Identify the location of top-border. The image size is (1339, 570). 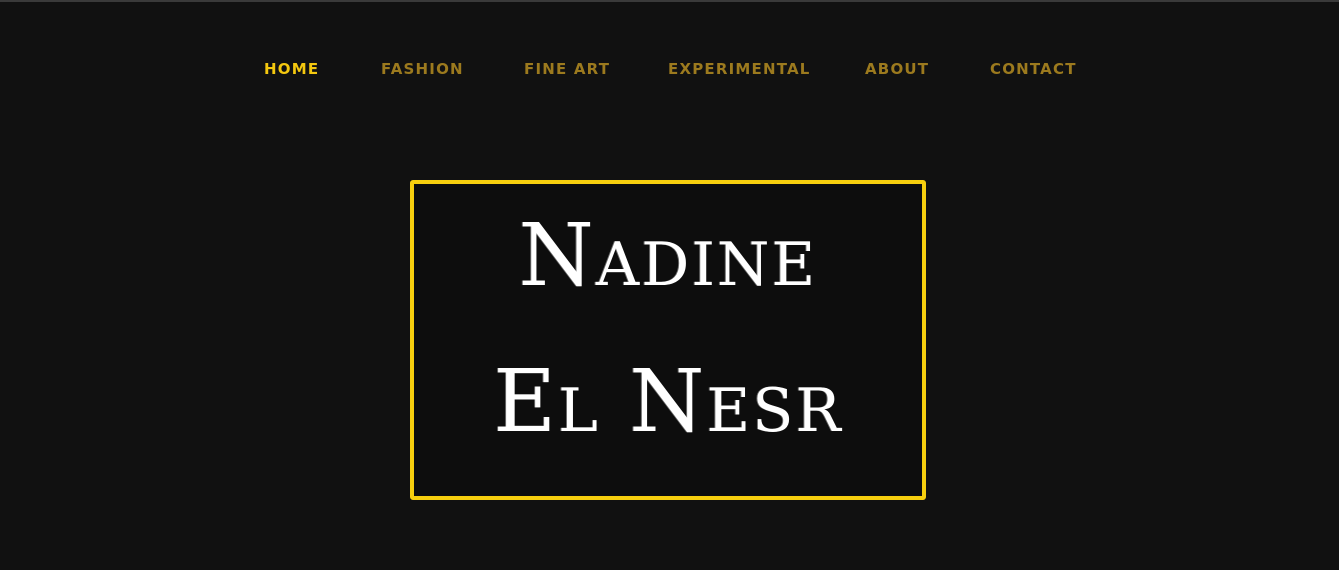
(669, 1).